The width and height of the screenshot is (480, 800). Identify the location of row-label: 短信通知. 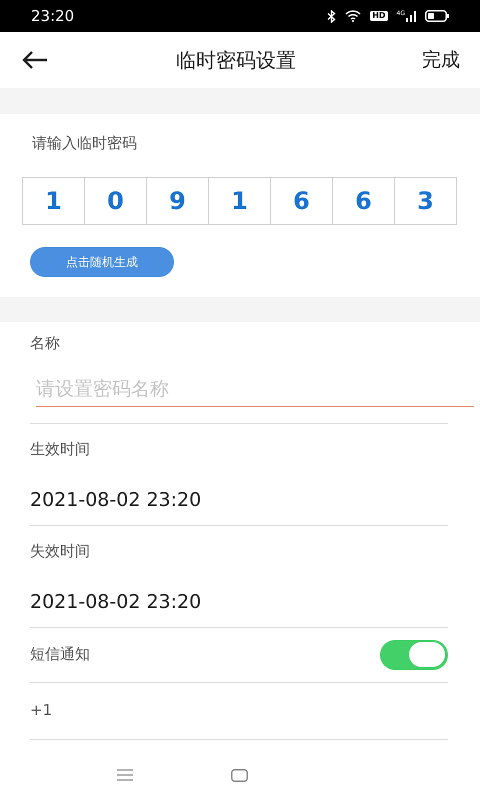
(60, 655).